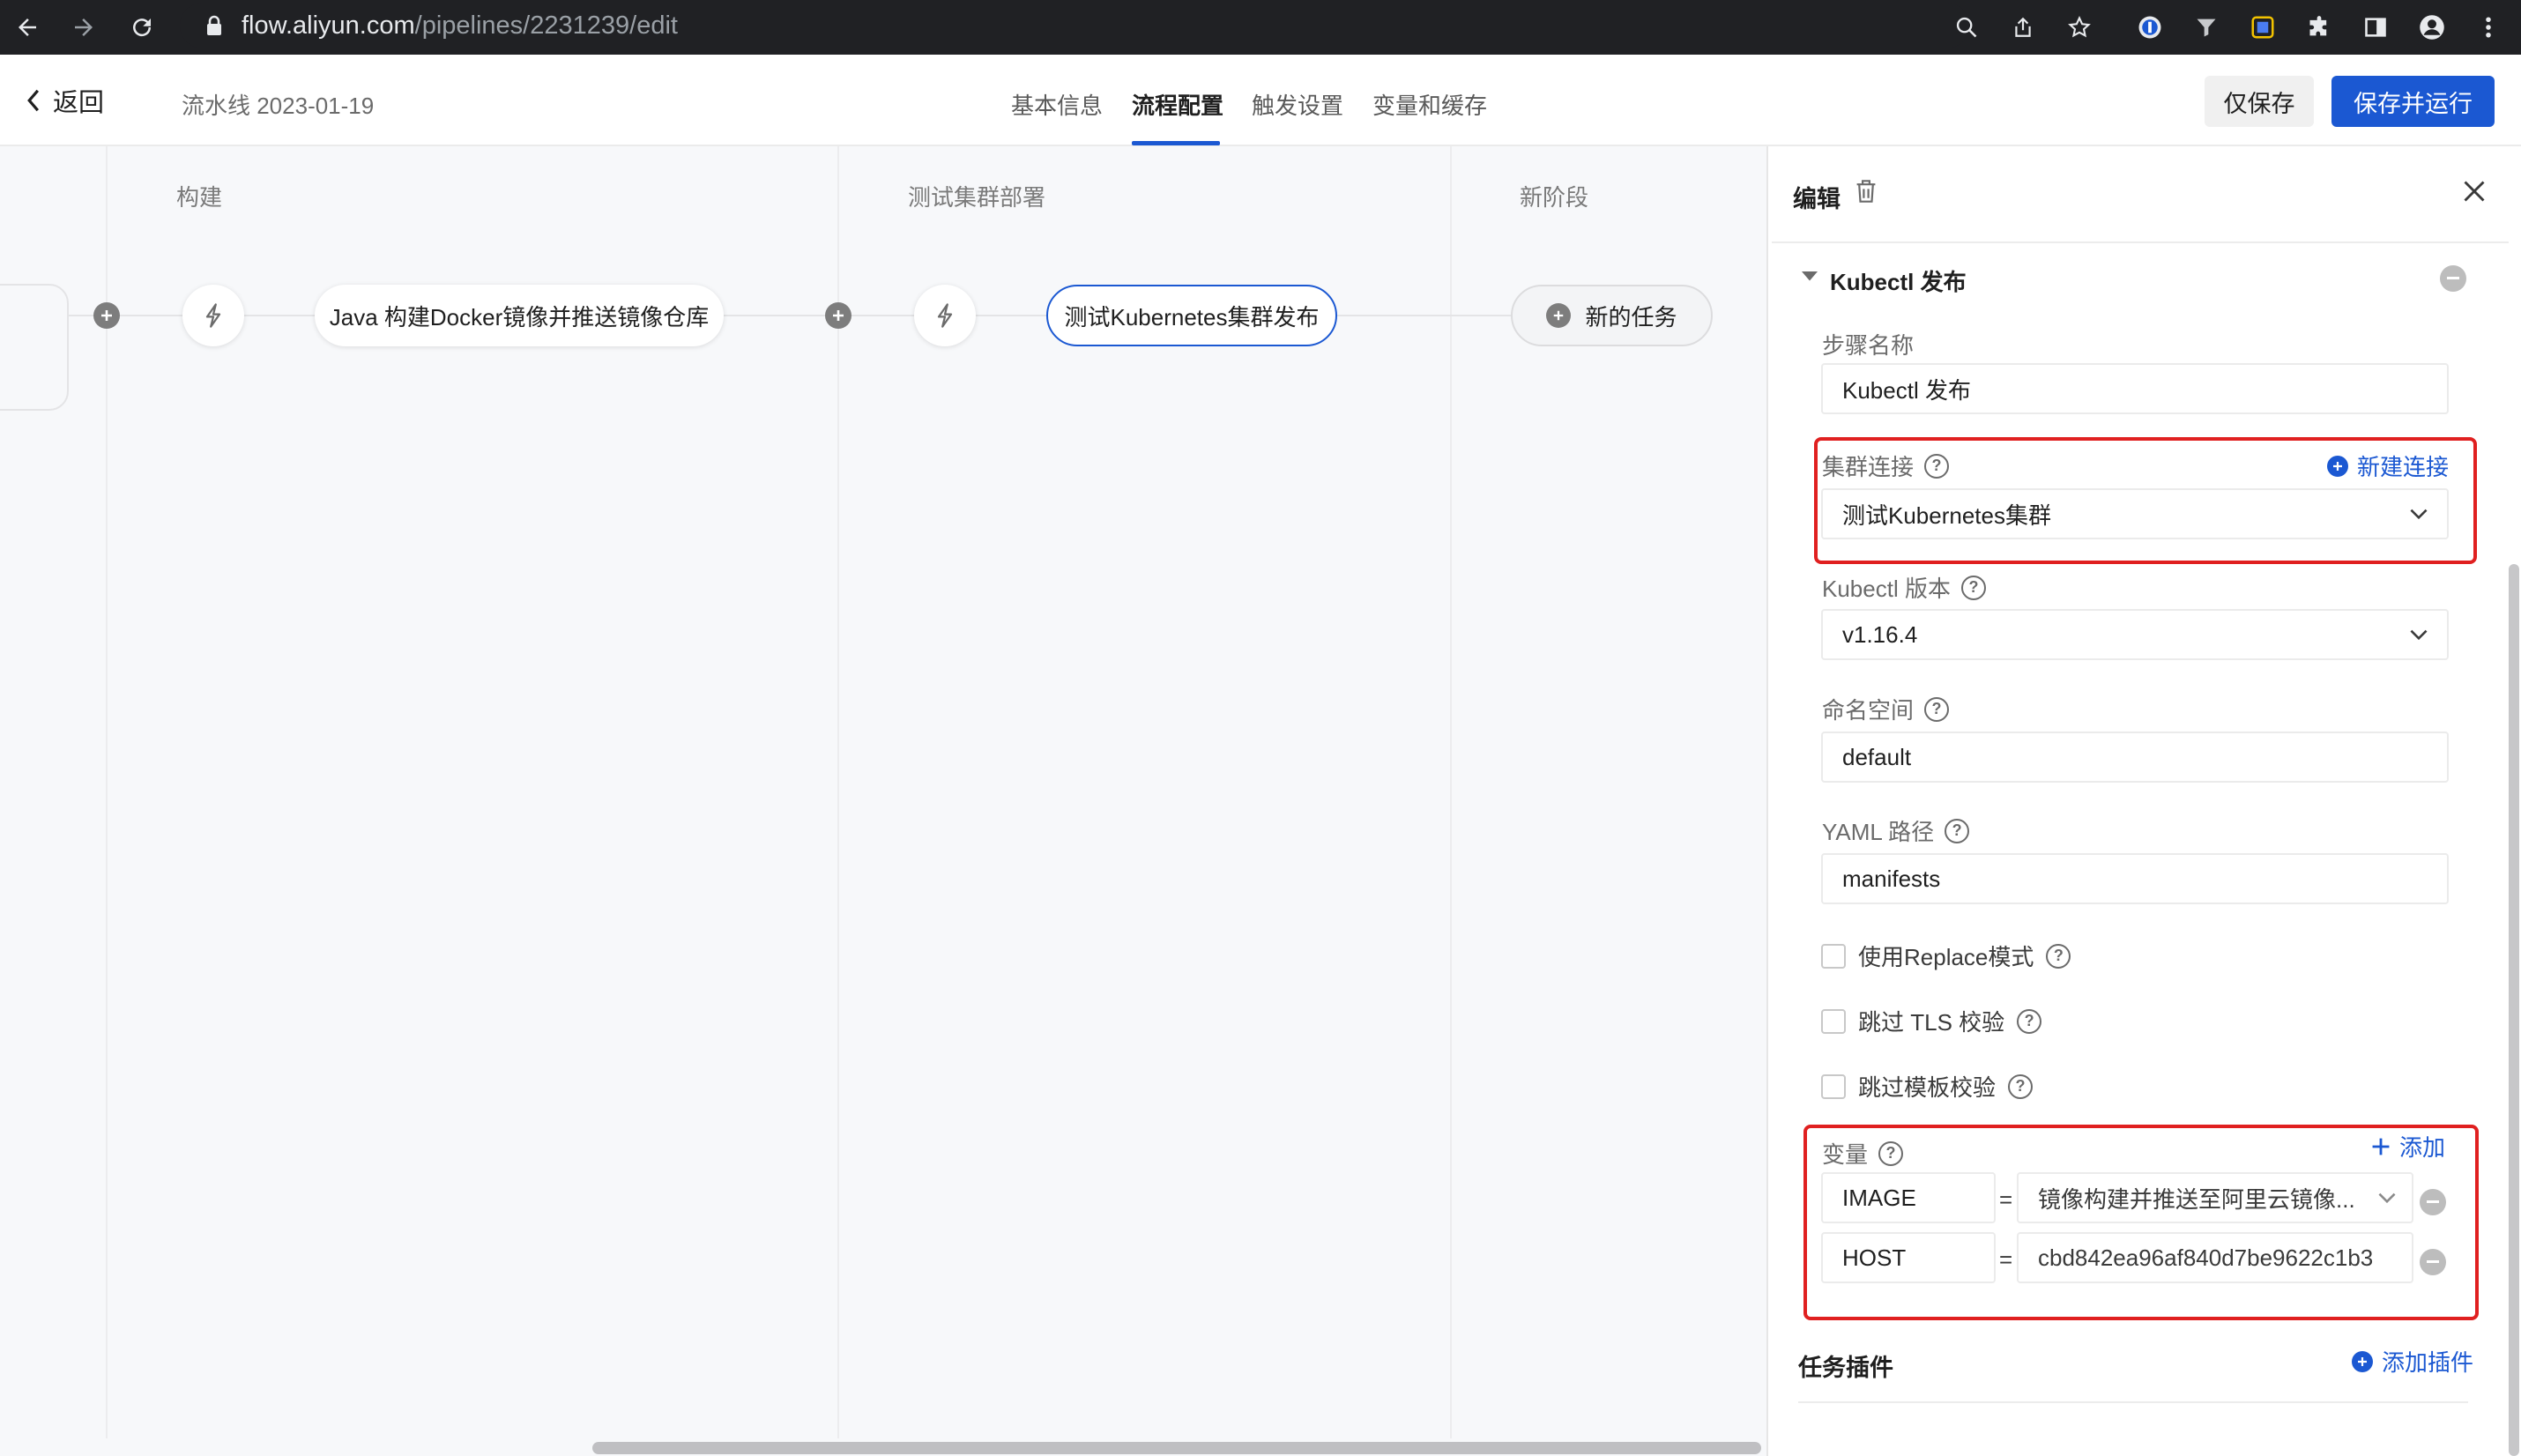 The height and width of the screenshot is (1456, 2521). What do you see at coordinates (1870, 194) in the screenshot?
I see `trash-icon` at bounding box center [1870, 194].